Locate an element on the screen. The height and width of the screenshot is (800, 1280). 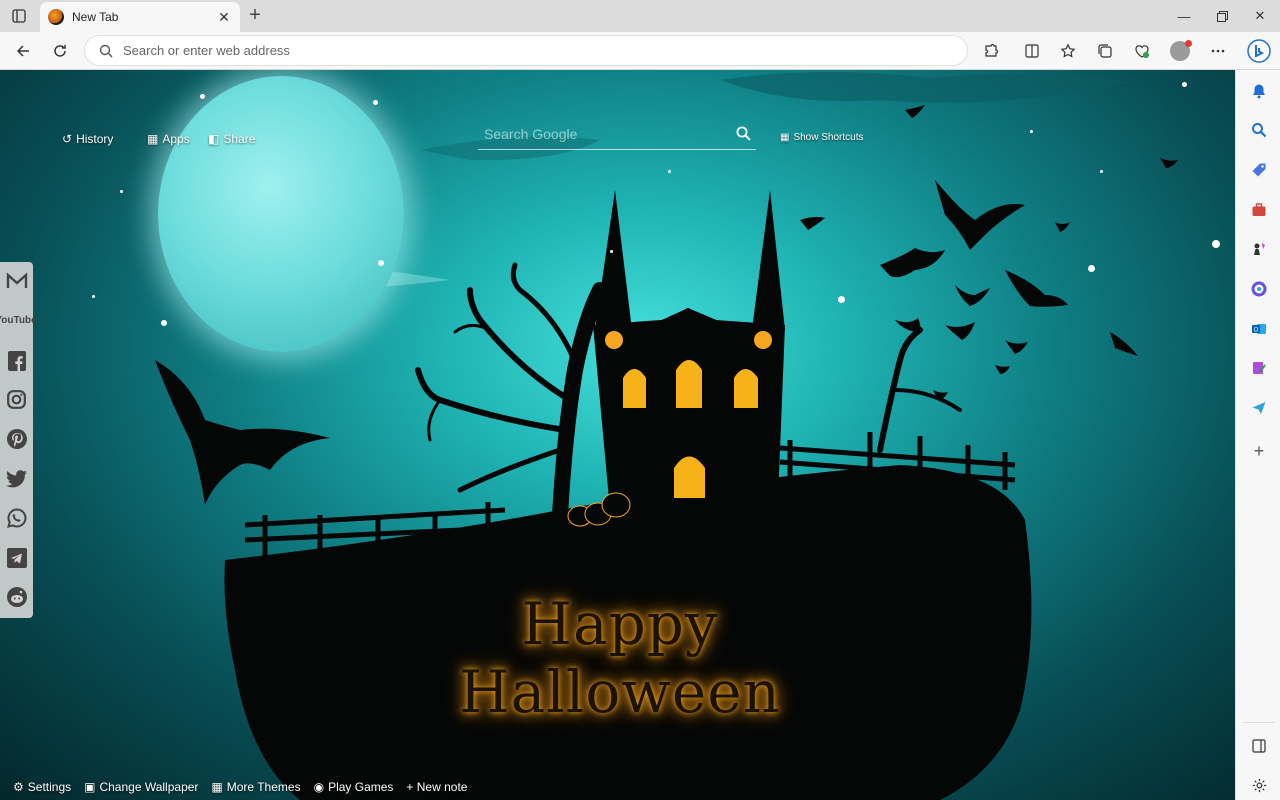
browser-toolbar: Search or enter web address is located at coordinates (640, 51).